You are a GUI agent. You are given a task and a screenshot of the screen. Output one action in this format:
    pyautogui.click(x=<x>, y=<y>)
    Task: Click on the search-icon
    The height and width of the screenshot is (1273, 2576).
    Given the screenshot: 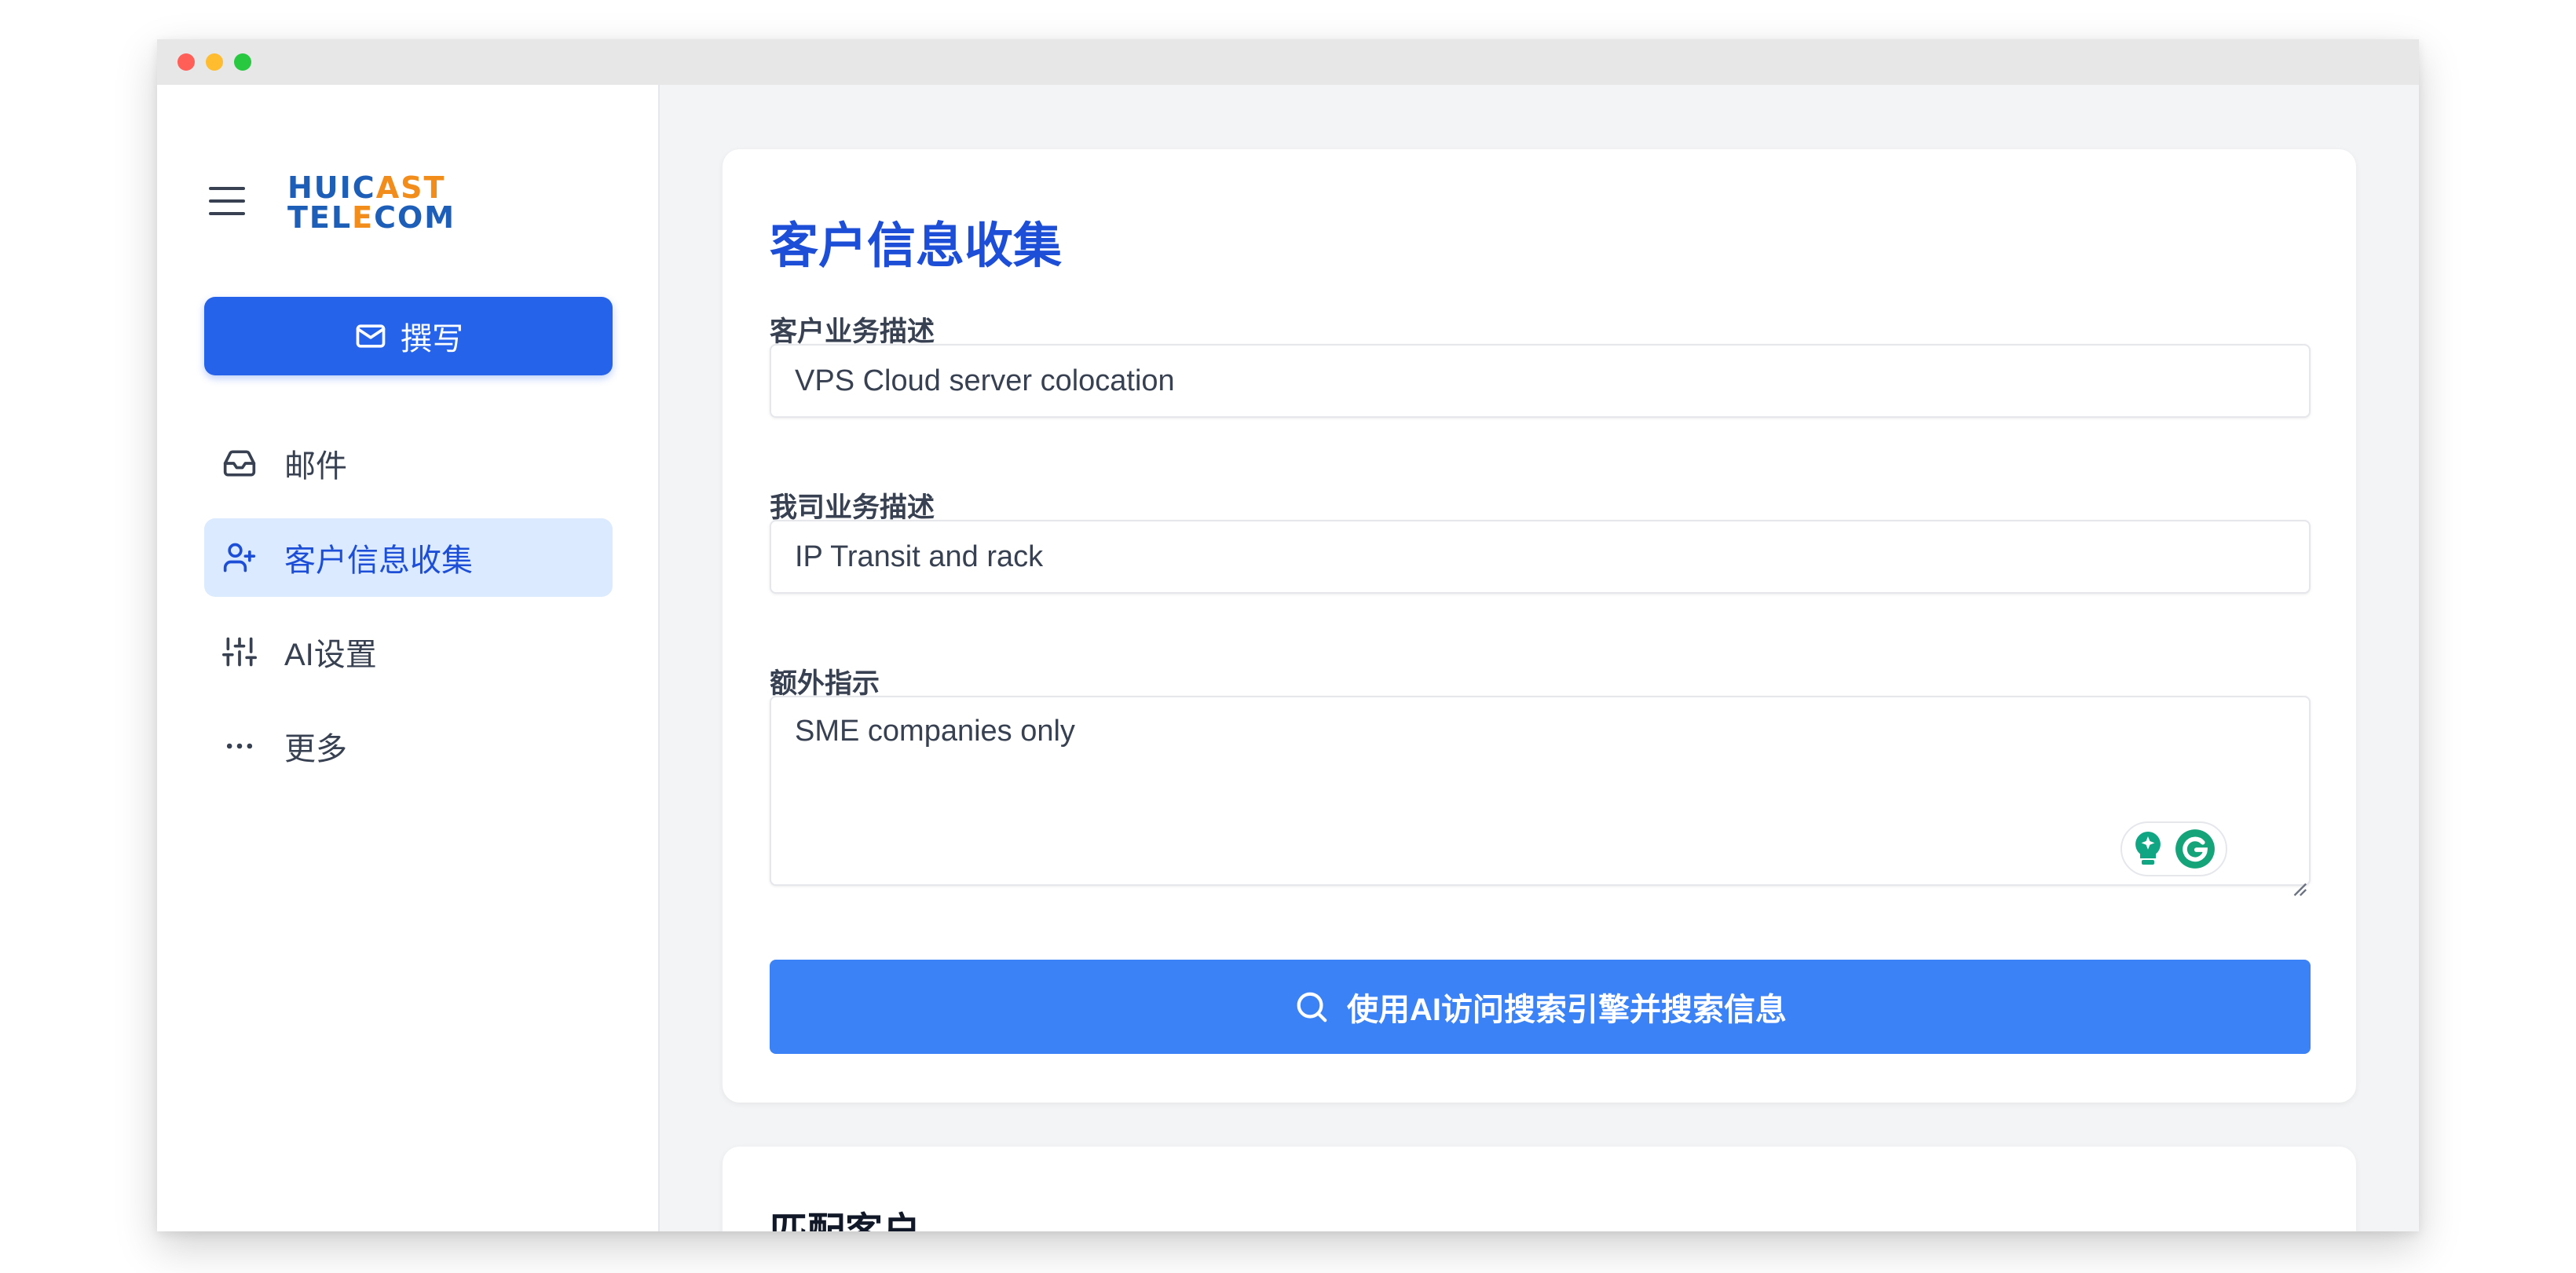 What is the action you would take?
    pyautogui.click(x=1312, y=1007)
    